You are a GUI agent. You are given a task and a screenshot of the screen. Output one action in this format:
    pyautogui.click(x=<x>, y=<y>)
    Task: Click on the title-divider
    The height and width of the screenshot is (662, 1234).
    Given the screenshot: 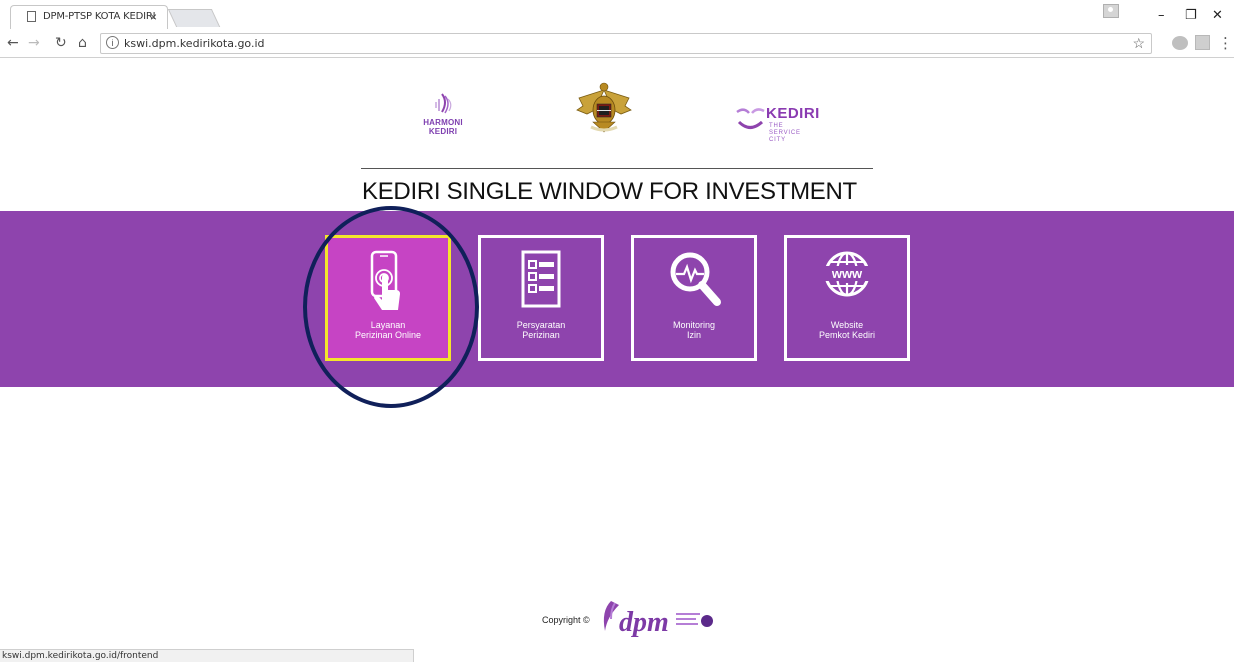 What is the action you would take?
    pyautogui.click(x=617, y=168)
    